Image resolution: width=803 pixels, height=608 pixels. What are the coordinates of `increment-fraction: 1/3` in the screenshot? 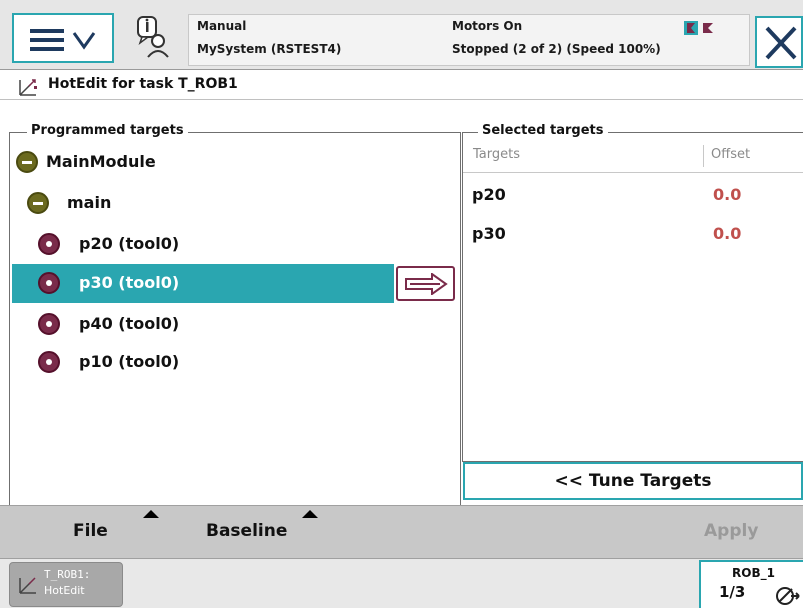 It's located at (732, 592).